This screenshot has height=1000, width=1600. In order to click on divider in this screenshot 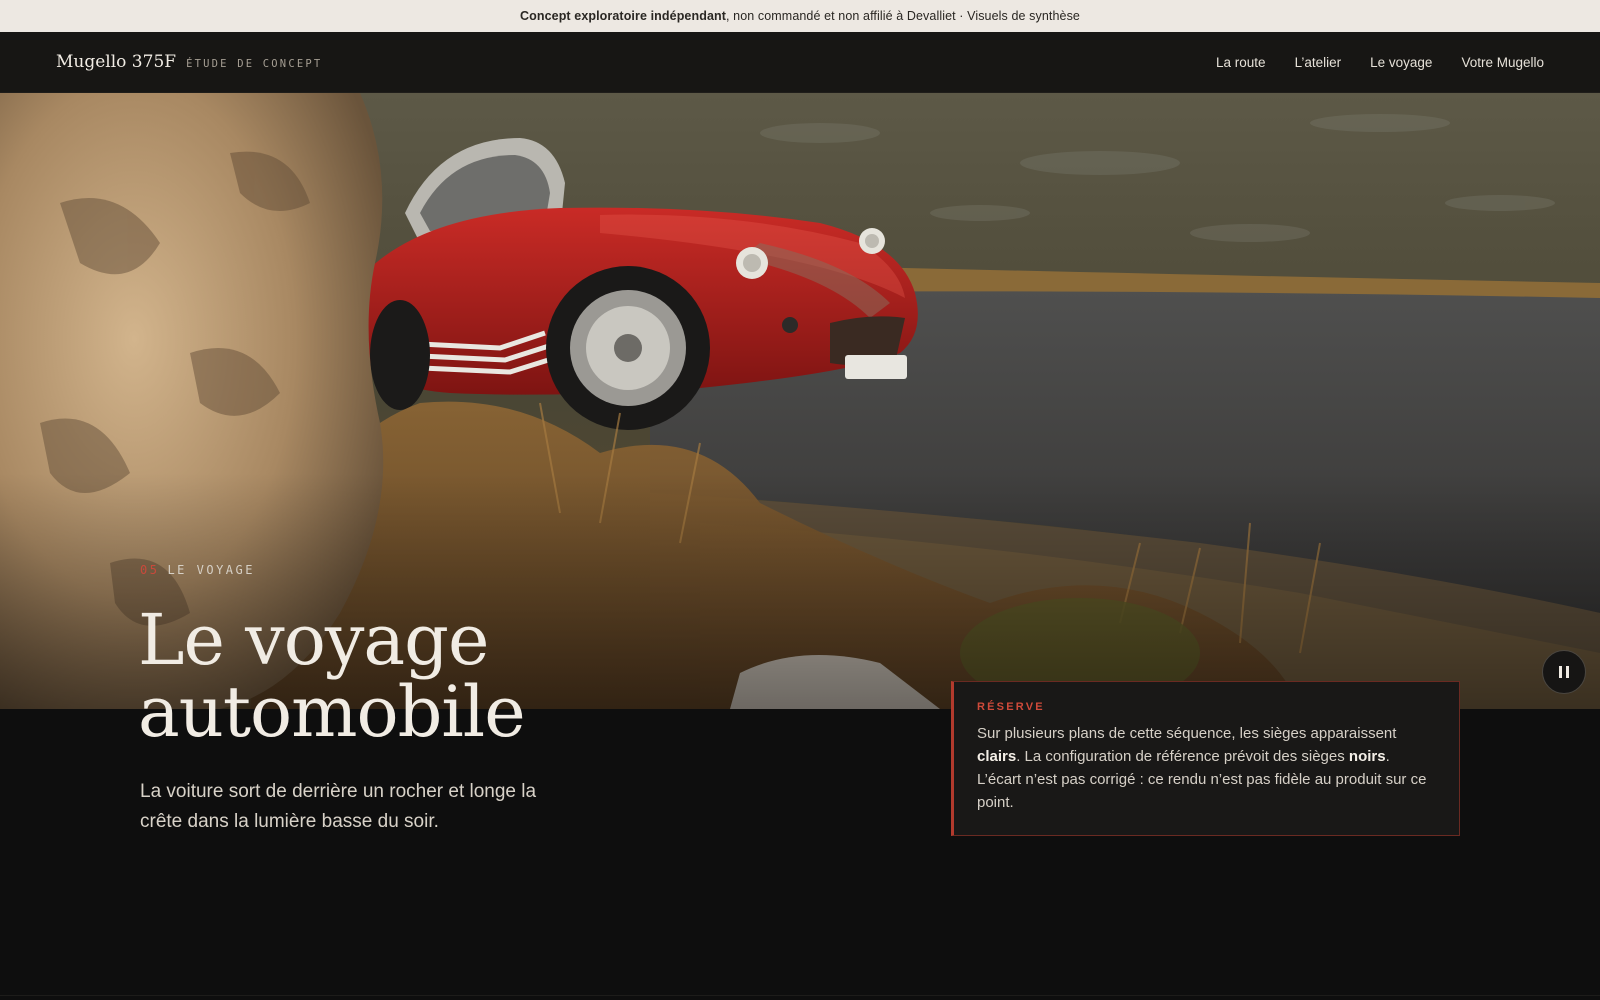, I will do `click(800, 995)`.